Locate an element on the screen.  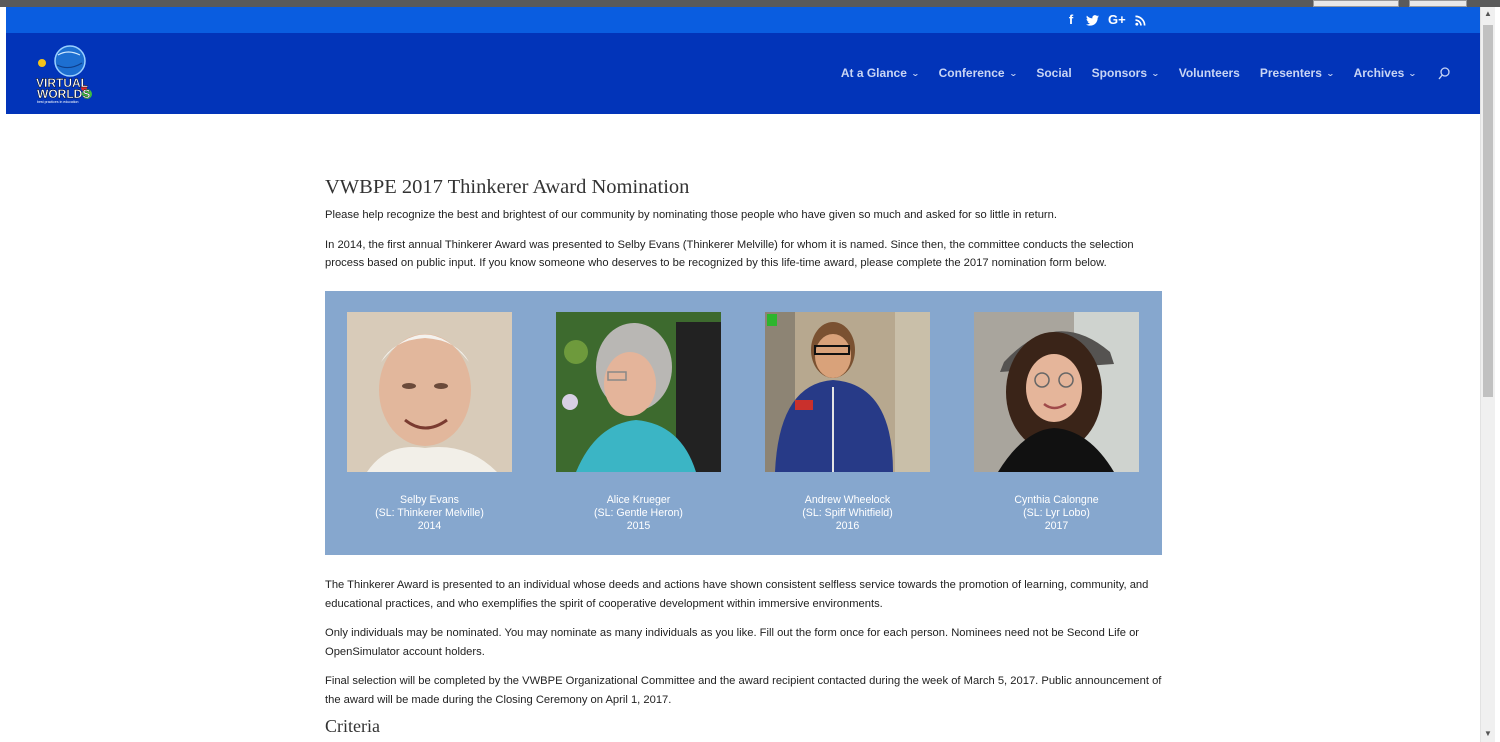
nav-sponsors: Sponsors ⌄ is located at coordinates (1125, 73).